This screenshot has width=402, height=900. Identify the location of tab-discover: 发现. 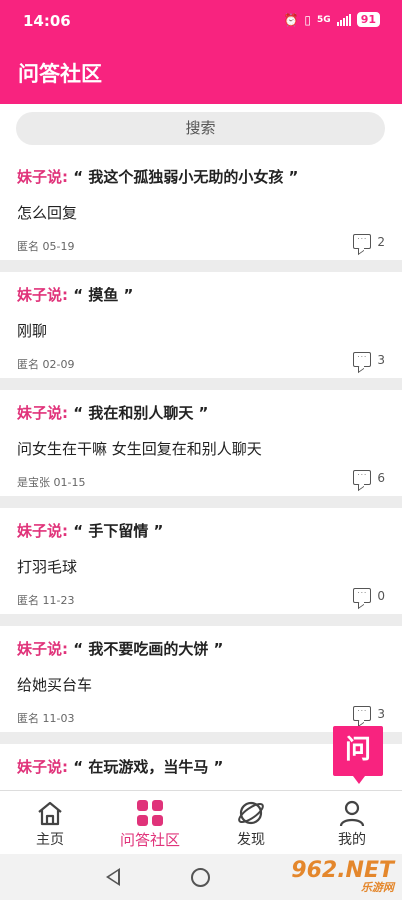
(251, 824).